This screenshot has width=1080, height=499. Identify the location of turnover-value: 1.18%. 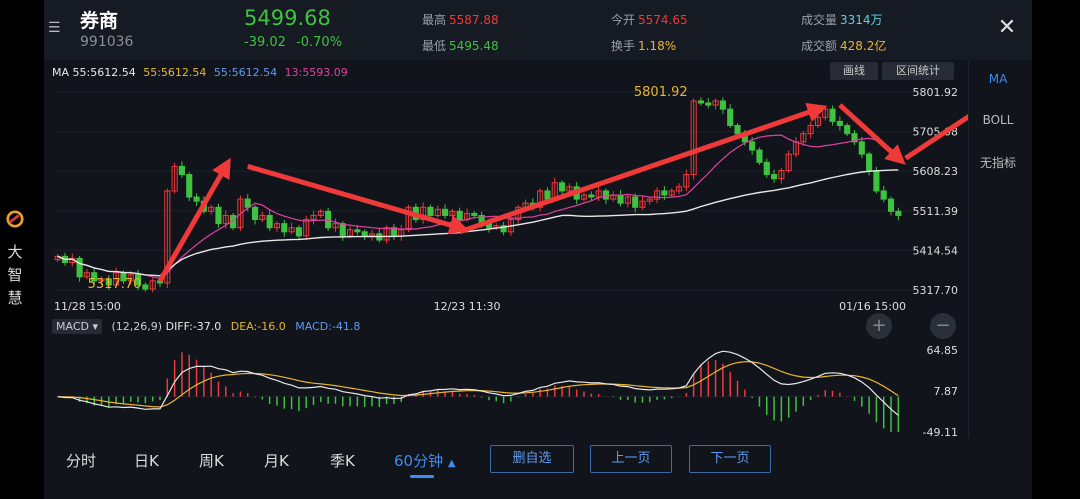
(657, 46).